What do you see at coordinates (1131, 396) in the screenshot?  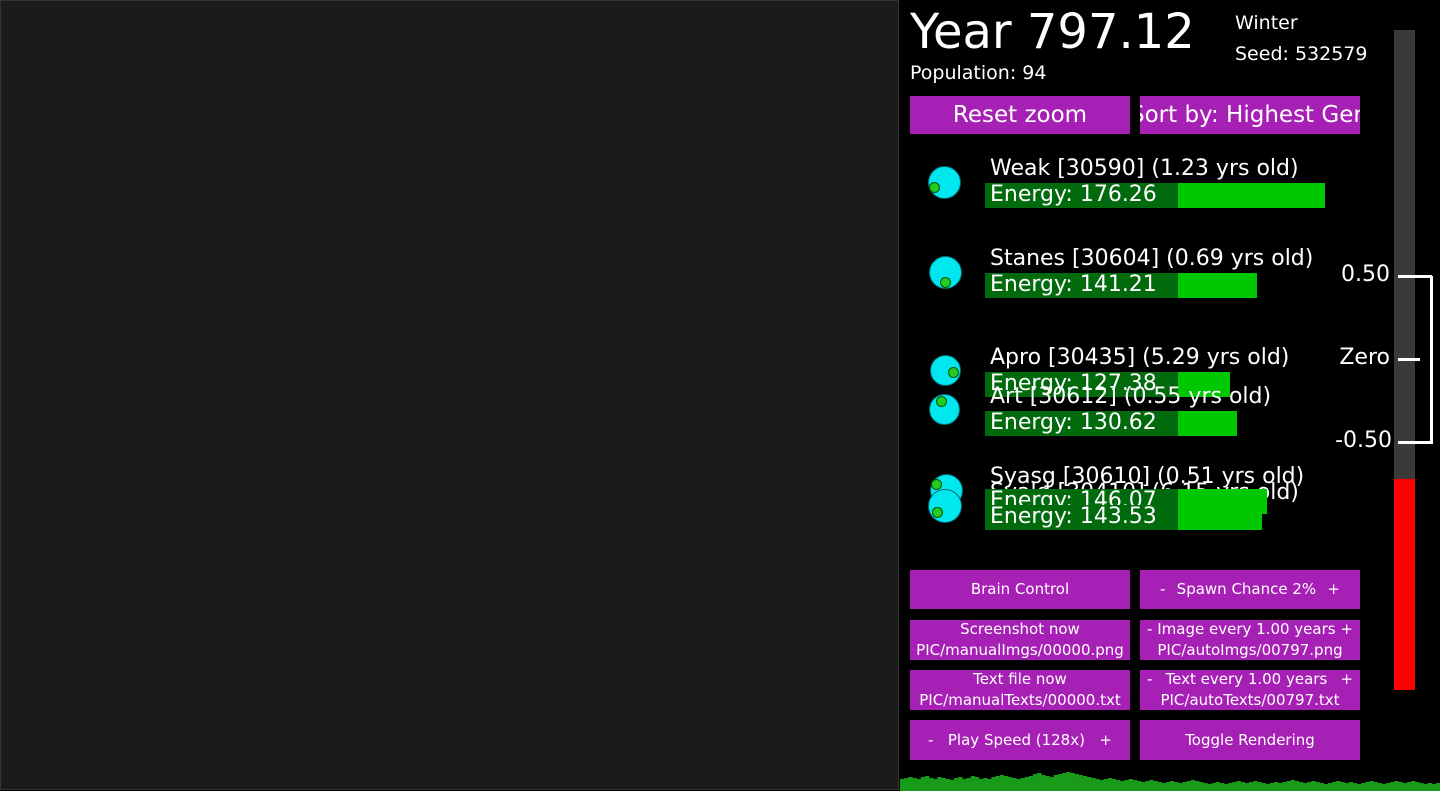 I see `creature-name: Art [30612] (0.55 yrs old)` at bounding box center [1131, 396].